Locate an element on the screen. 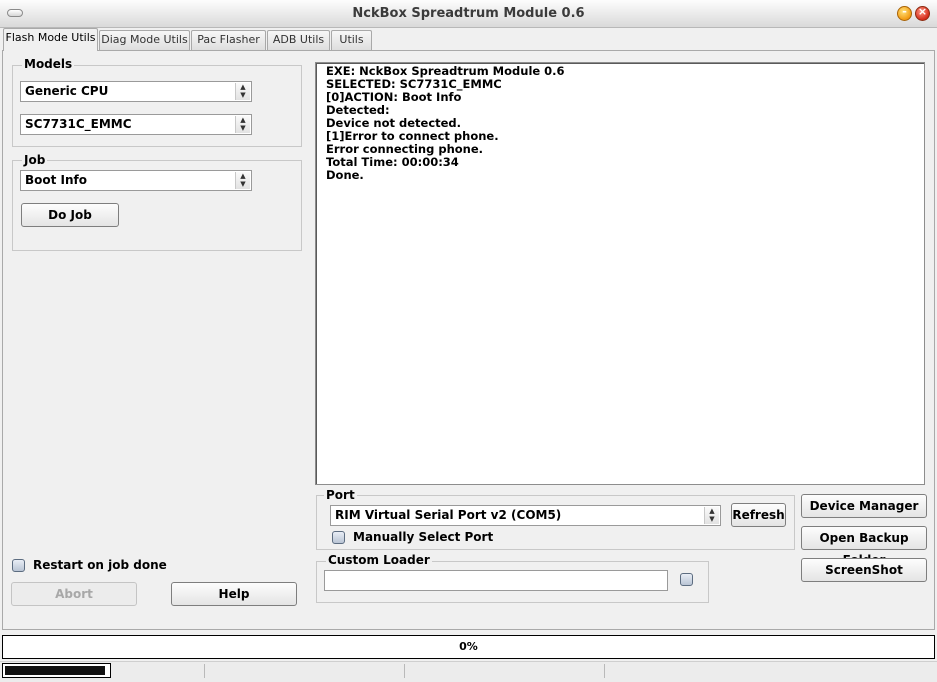 This screenshot has width=937, height=682. port-select-value: RIM Virtual Serial Port v2 (COM5) is located at coordinates (448, 515).